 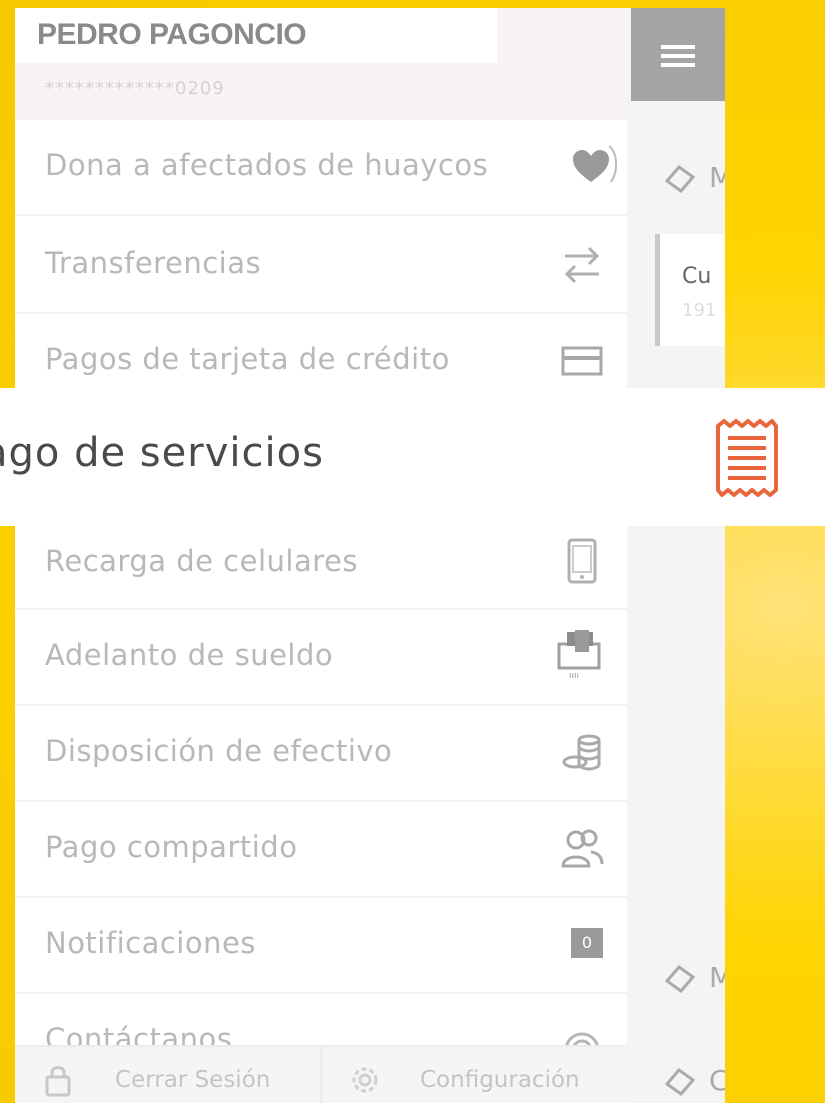 What do you see at coordinates (153, 263) in the screenshot?
I see `menu-item-label: Transferencias` at bounding box center [153, 263].